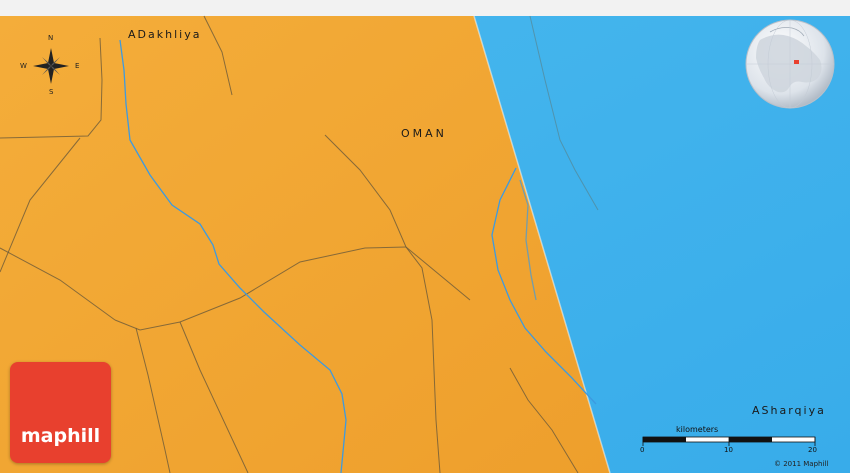  Describe the element at coordinates (60, 412) in the screenshot. I see `maphill-logo: maphill` at that location.